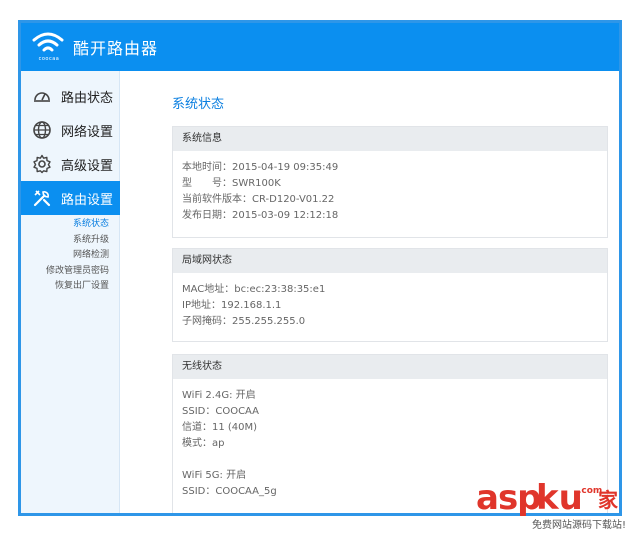  I want to click on subnav-system-upgrade: 系统升级, so click(70, 241).